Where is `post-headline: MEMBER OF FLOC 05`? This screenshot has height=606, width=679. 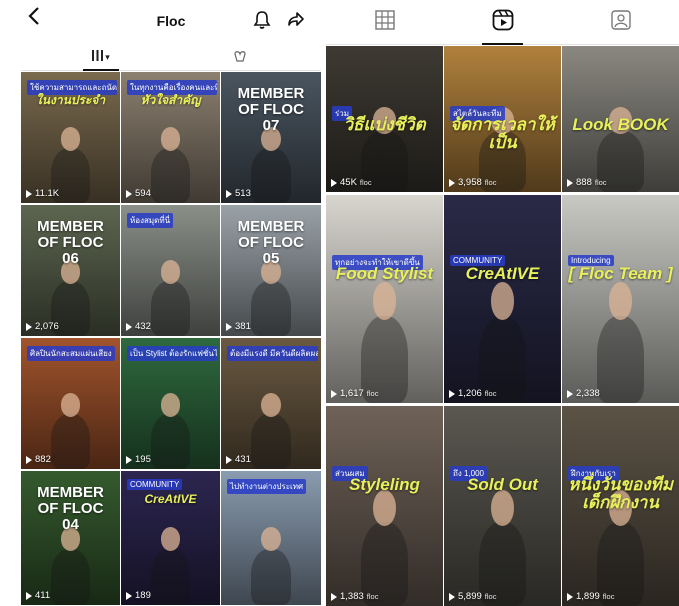 post-headline: MEMBER OF FLOC 05 is located at coordinates (271, 242).